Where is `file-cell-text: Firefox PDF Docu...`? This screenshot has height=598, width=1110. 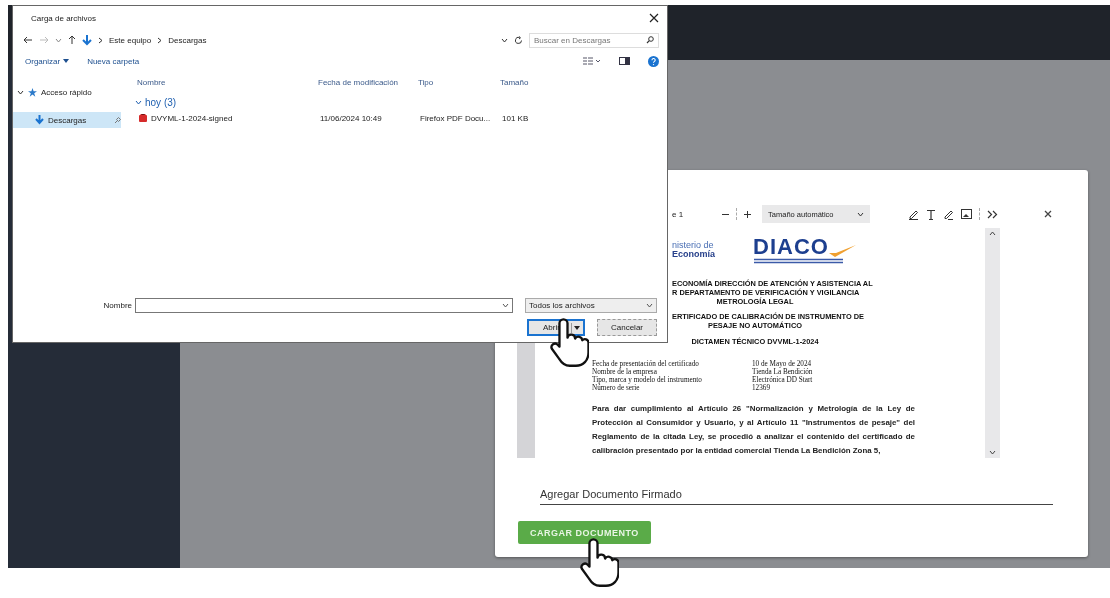
file-cell-text: Firefox PDF Docu... is located at coordinates (456, 118).